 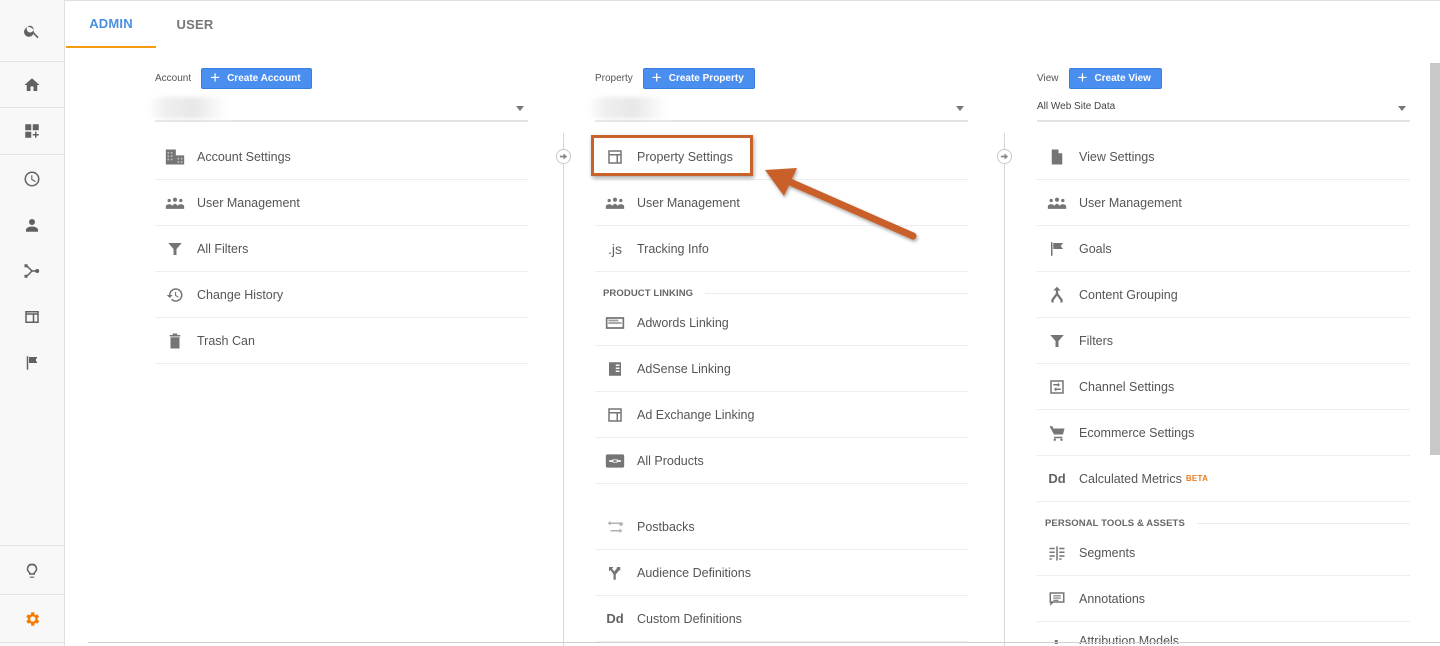 I want to click on rail-realtime, so click(x=32, y=179).